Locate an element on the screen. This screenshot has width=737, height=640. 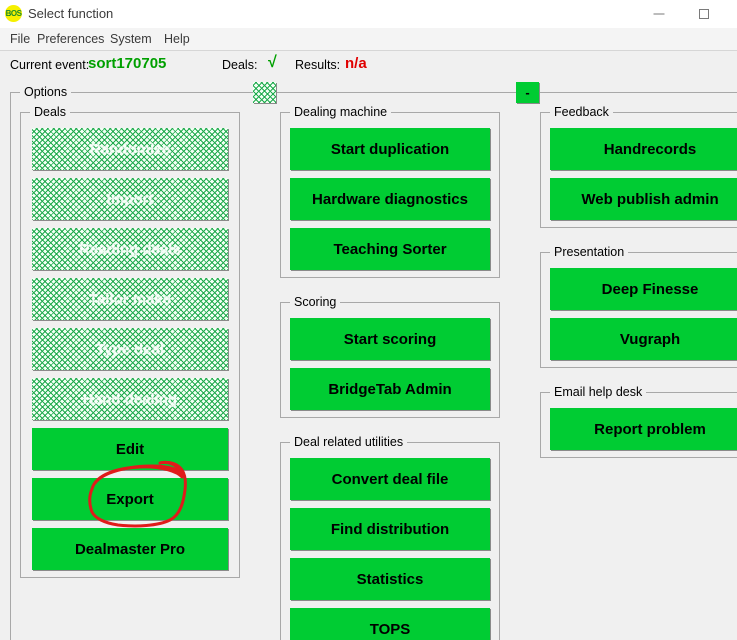
teaching-sorter-button: Teaching Sorter is located at coordinates (390, 249).